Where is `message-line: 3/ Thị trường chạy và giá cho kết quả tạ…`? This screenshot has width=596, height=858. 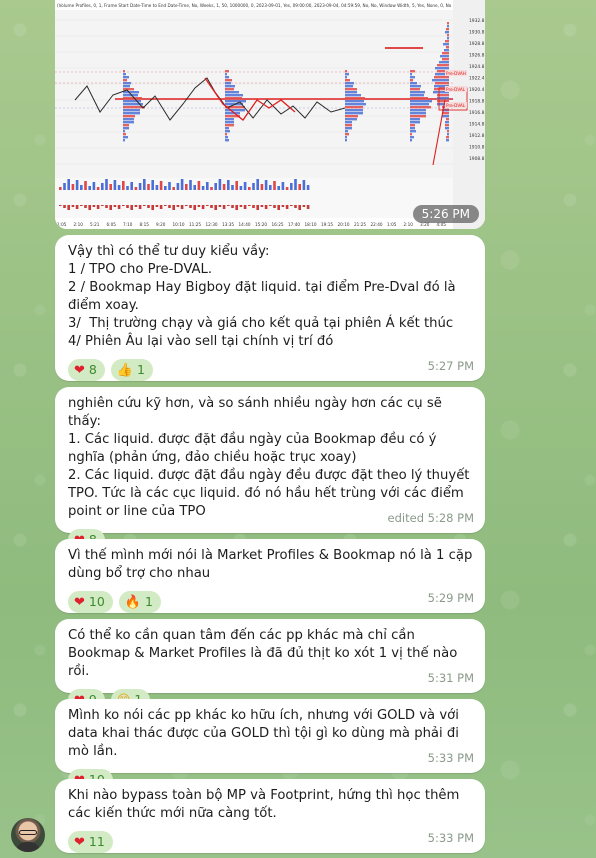 message-line: 3/ Thị trường chạy và giá cho kết quả tạ… is located at coordinates (261, 323).